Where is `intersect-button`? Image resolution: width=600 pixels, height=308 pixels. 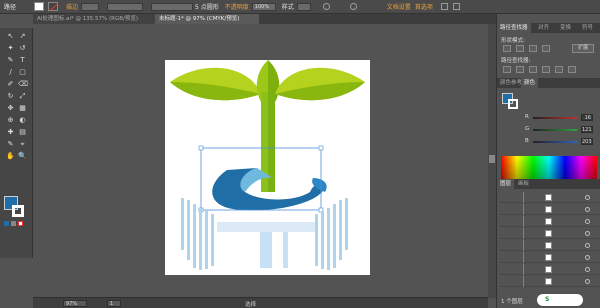
intersect-button is located at coordinates (533, 48).